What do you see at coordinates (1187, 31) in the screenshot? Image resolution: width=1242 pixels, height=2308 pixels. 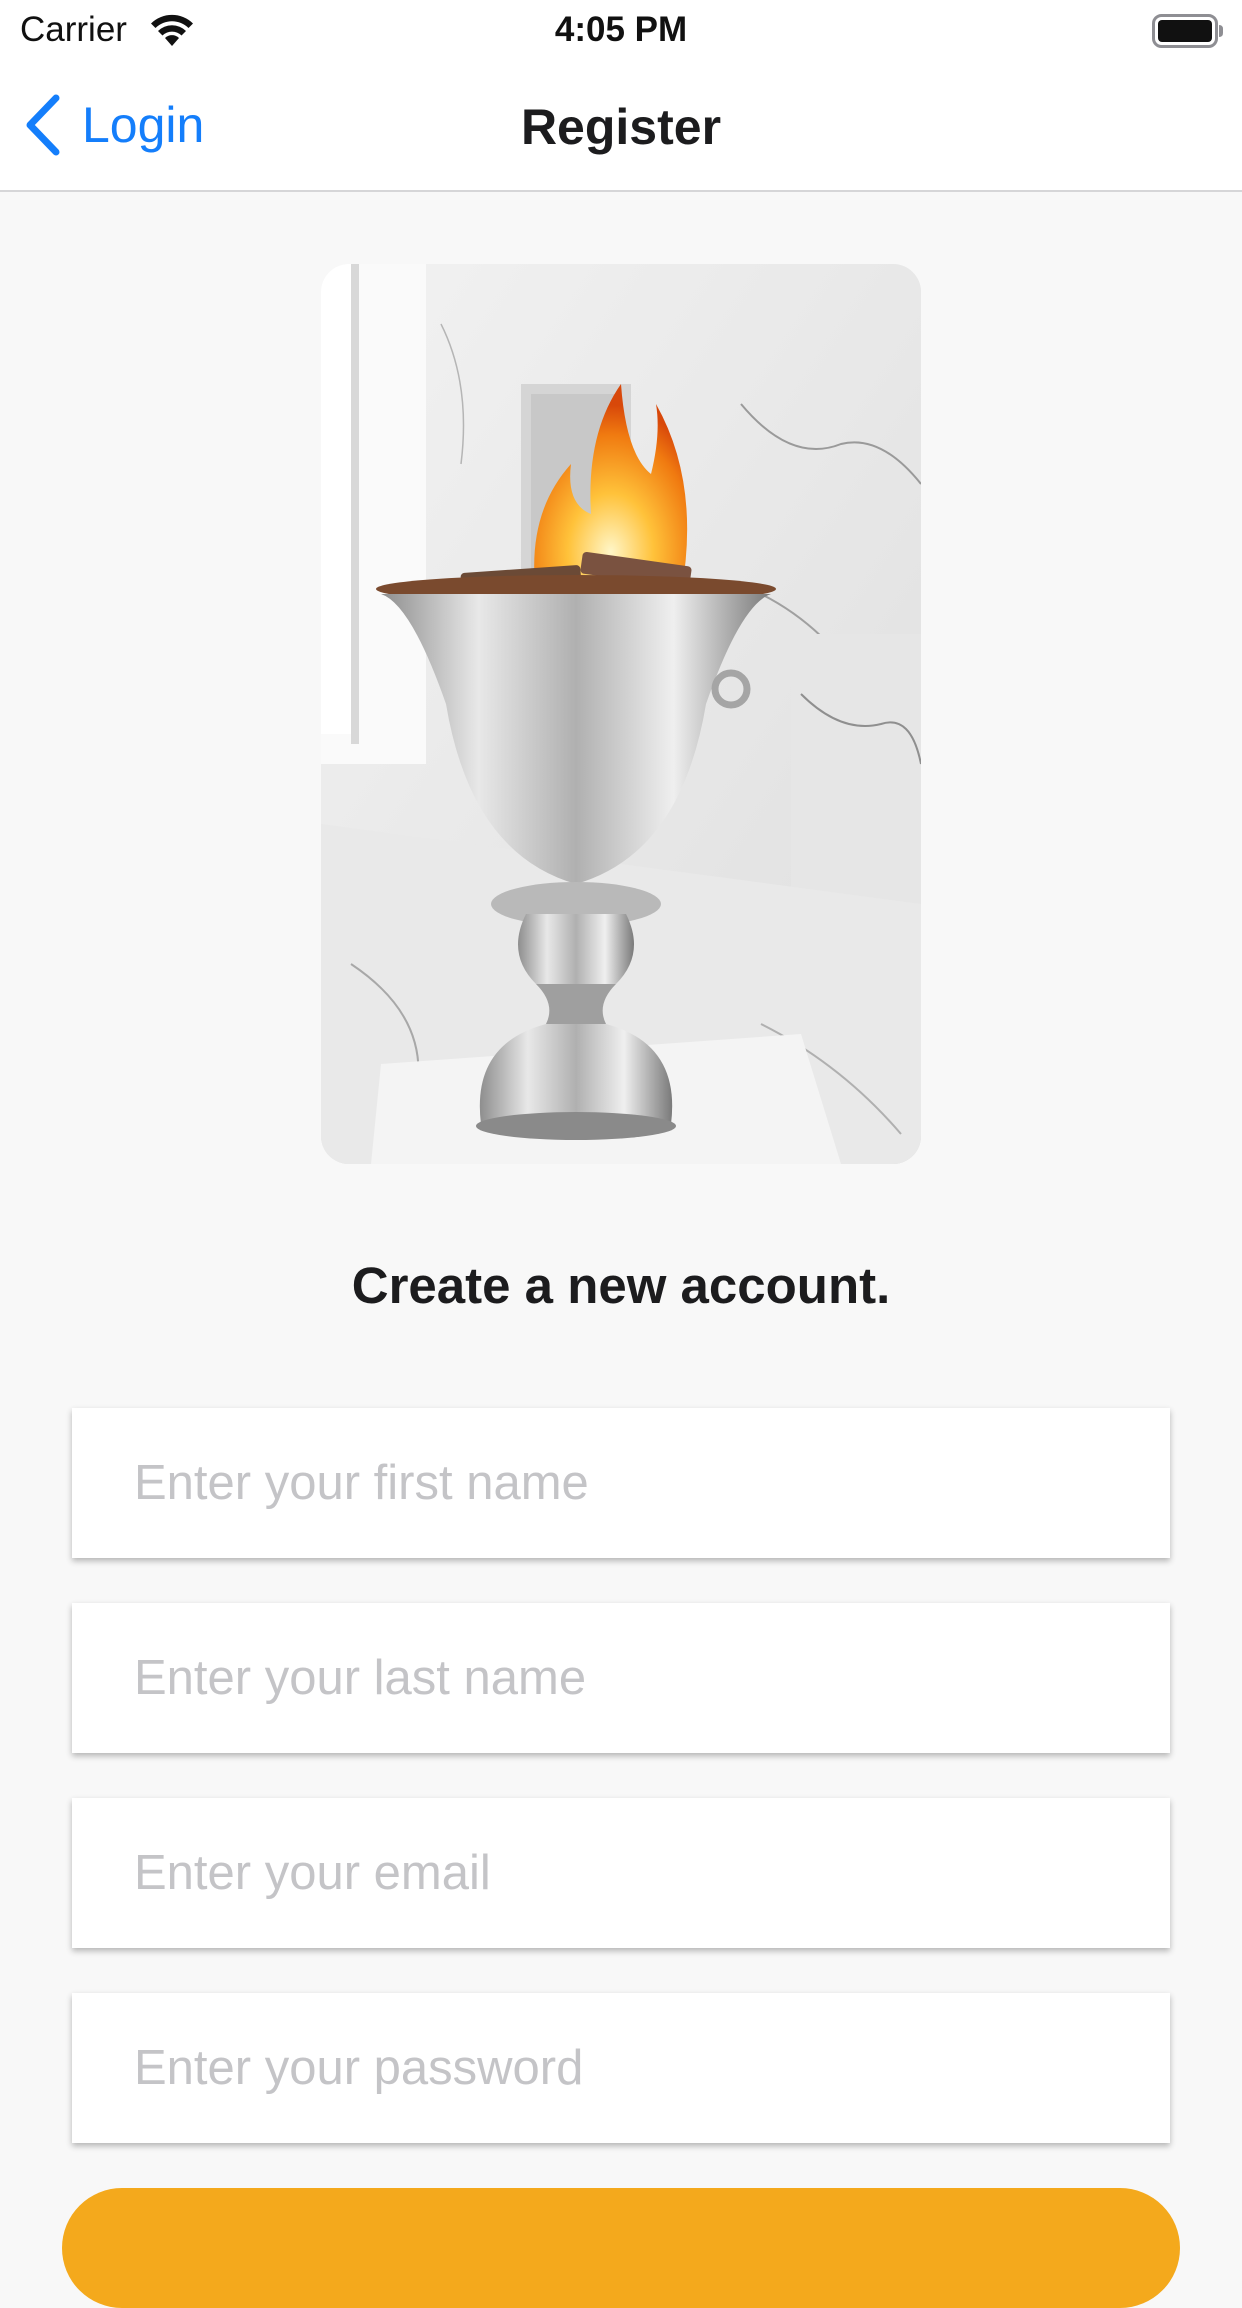 I see `battery-full-icon` at bounding box center [1187, 31].